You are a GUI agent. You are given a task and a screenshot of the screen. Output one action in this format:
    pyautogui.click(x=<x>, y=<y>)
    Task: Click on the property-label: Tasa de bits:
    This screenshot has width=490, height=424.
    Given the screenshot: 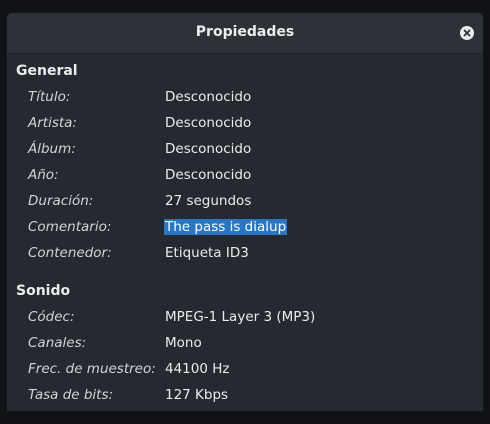 What is the action you would take?
    pyautogui.click(x=71, y=395)
    